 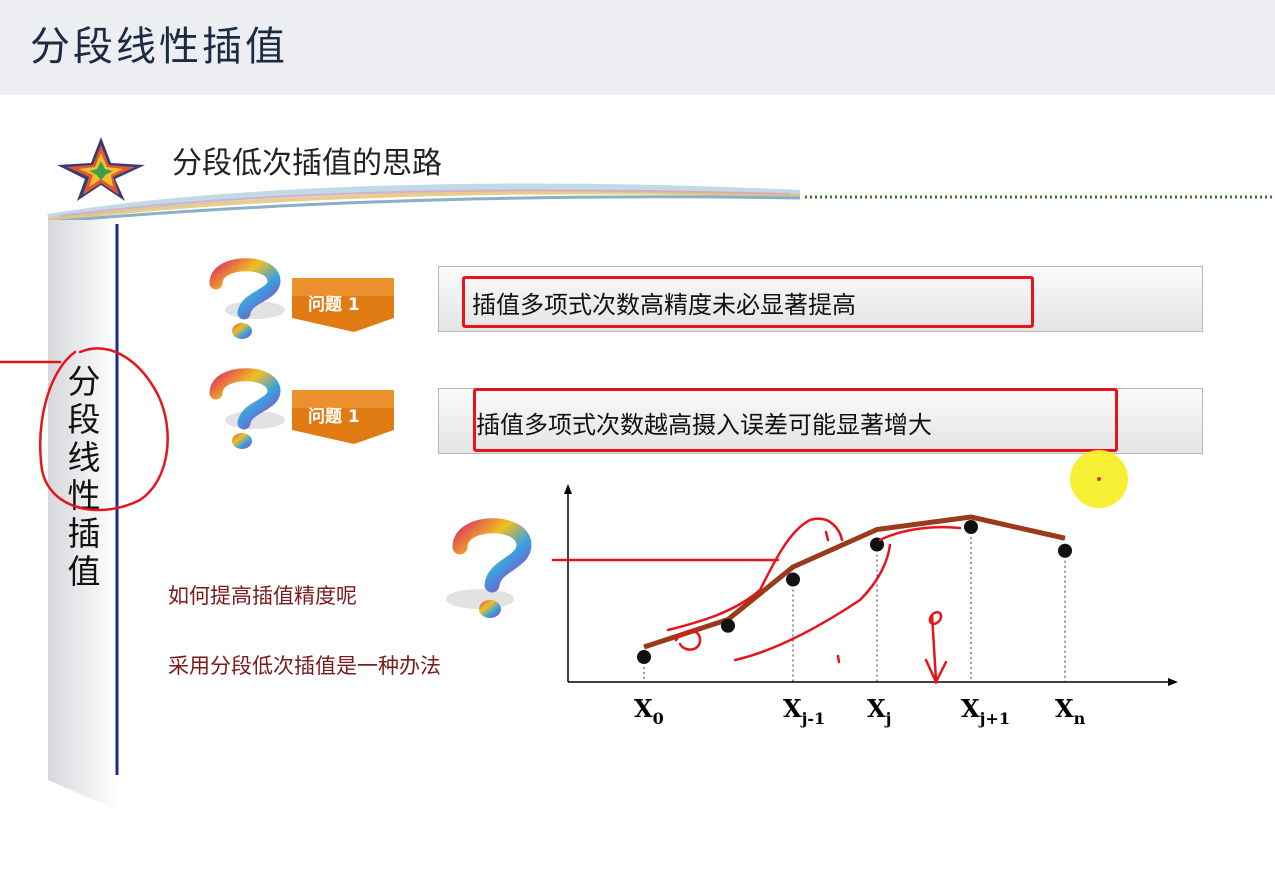 I want to click on side-panel-label: 分 段 线 性 插 值, so click(x=84, y=477).